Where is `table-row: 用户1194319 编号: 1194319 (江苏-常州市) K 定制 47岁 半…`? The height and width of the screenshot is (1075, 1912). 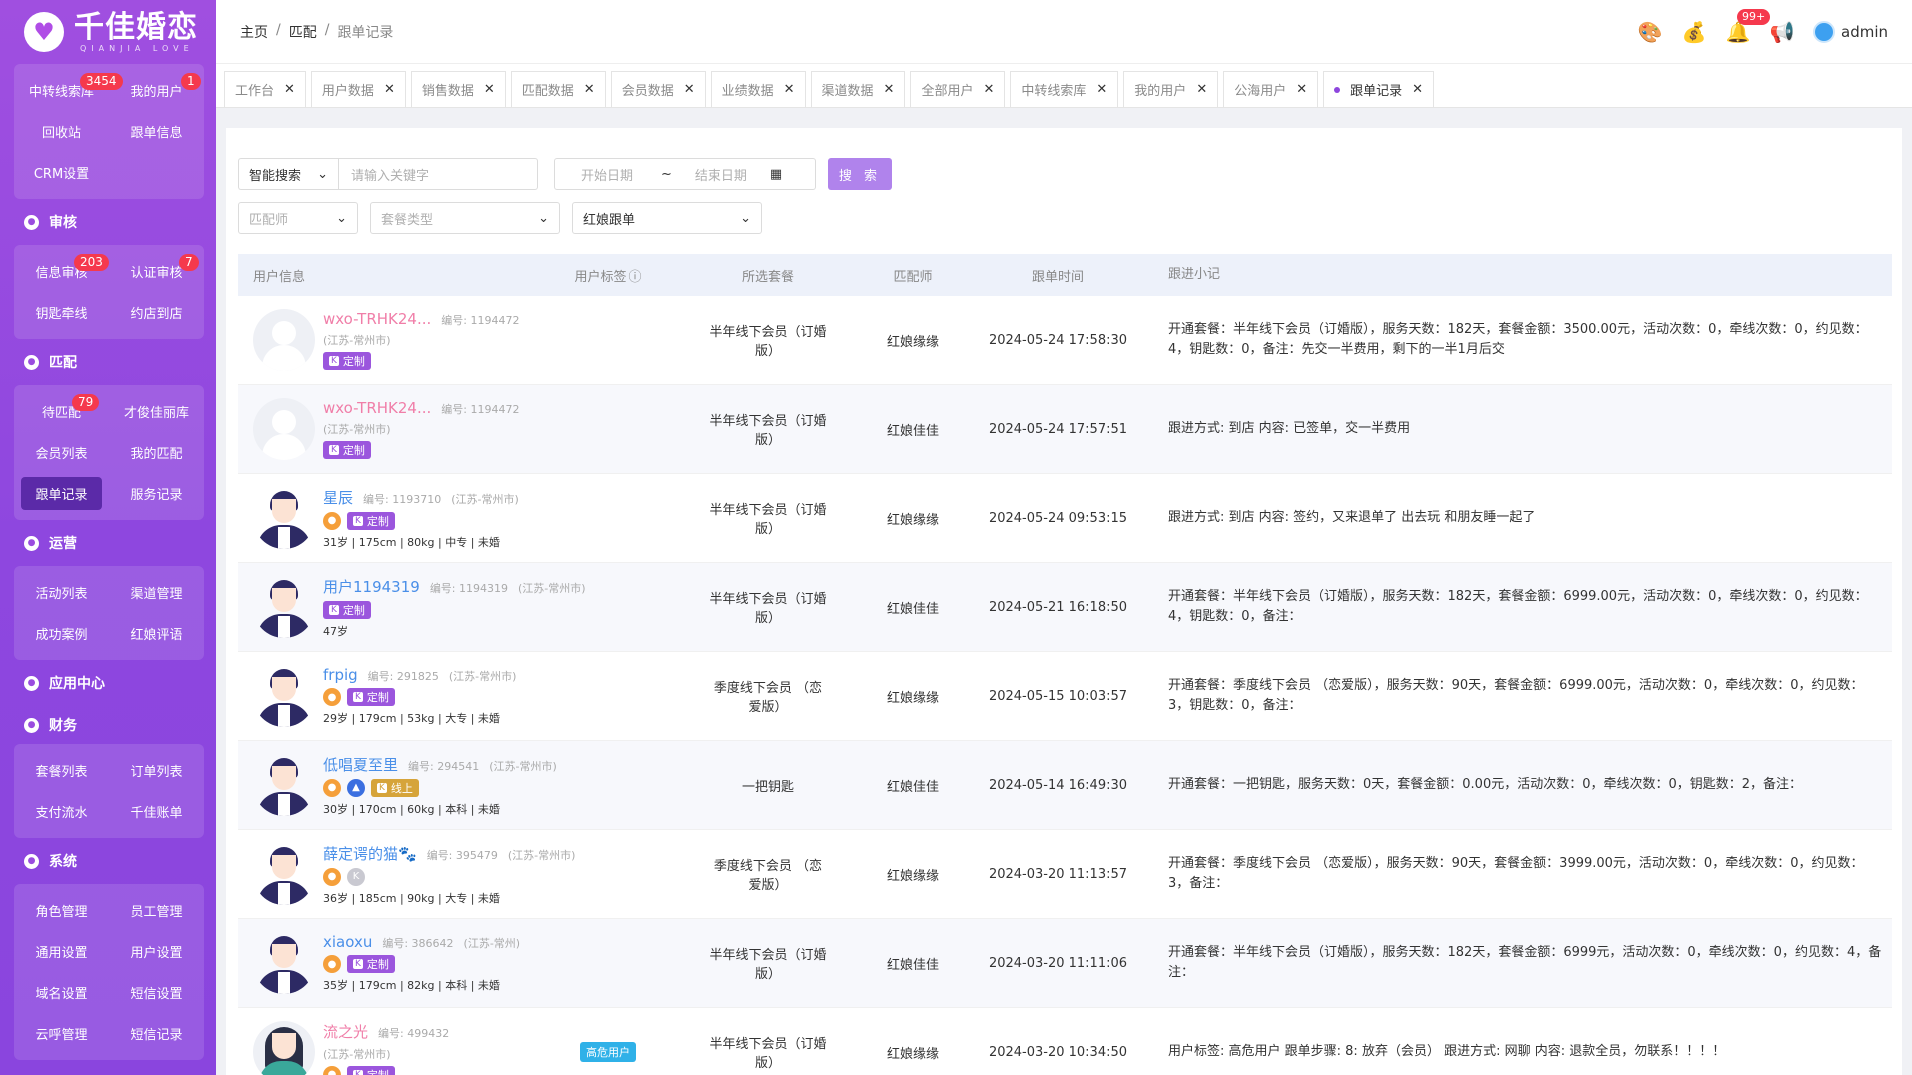 table-row: 用户1194319 编号: 1194319 (江苏-常州市) K 定制 47岁 半… is located at coordinates (1065, 607).